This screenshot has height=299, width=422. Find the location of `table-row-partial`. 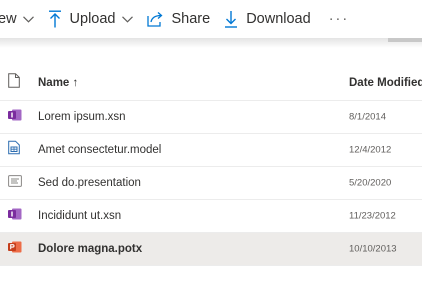

table-row-partial is located at coordinates (211, 282).